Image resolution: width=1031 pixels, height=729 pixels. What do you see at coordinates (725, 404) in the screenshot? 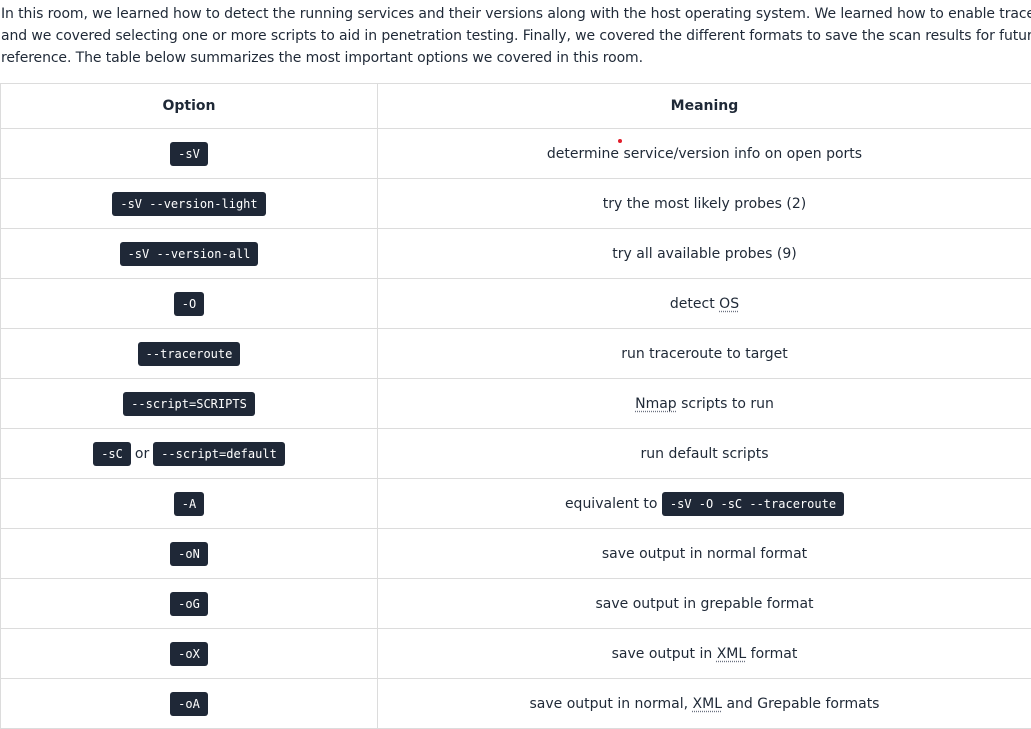
I see `meaning-text: scripts to run` at bounding box center [725, 404].